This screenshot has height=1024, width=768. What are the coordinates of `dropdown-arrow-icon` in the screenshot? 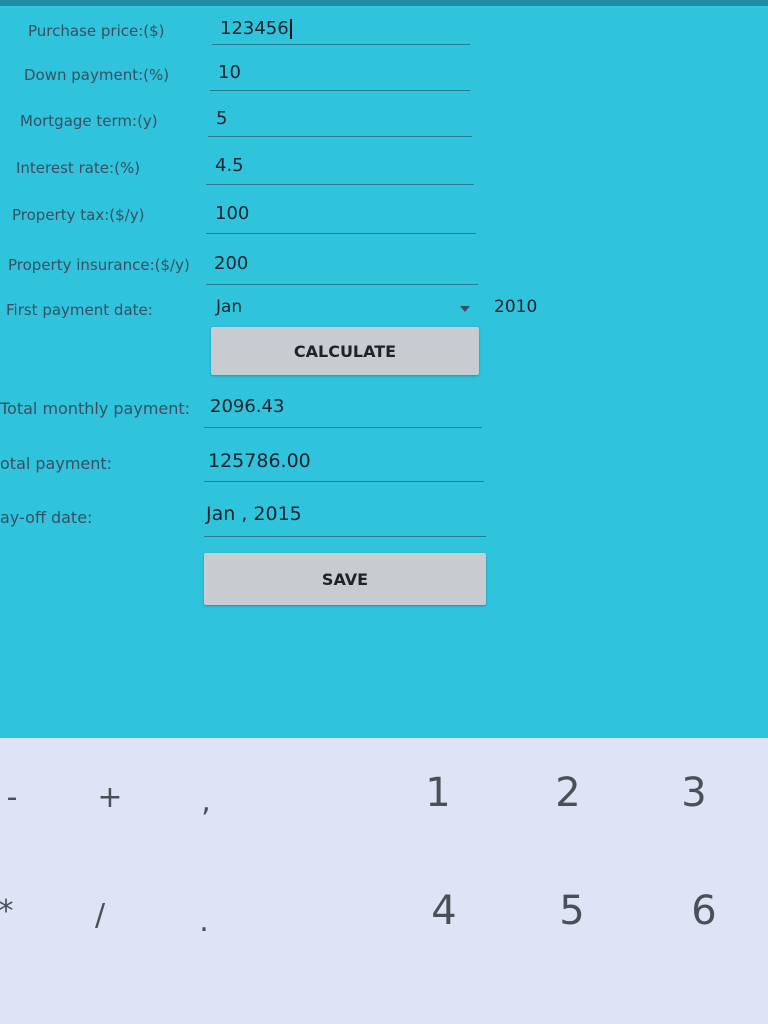 It's located at (465, 309).